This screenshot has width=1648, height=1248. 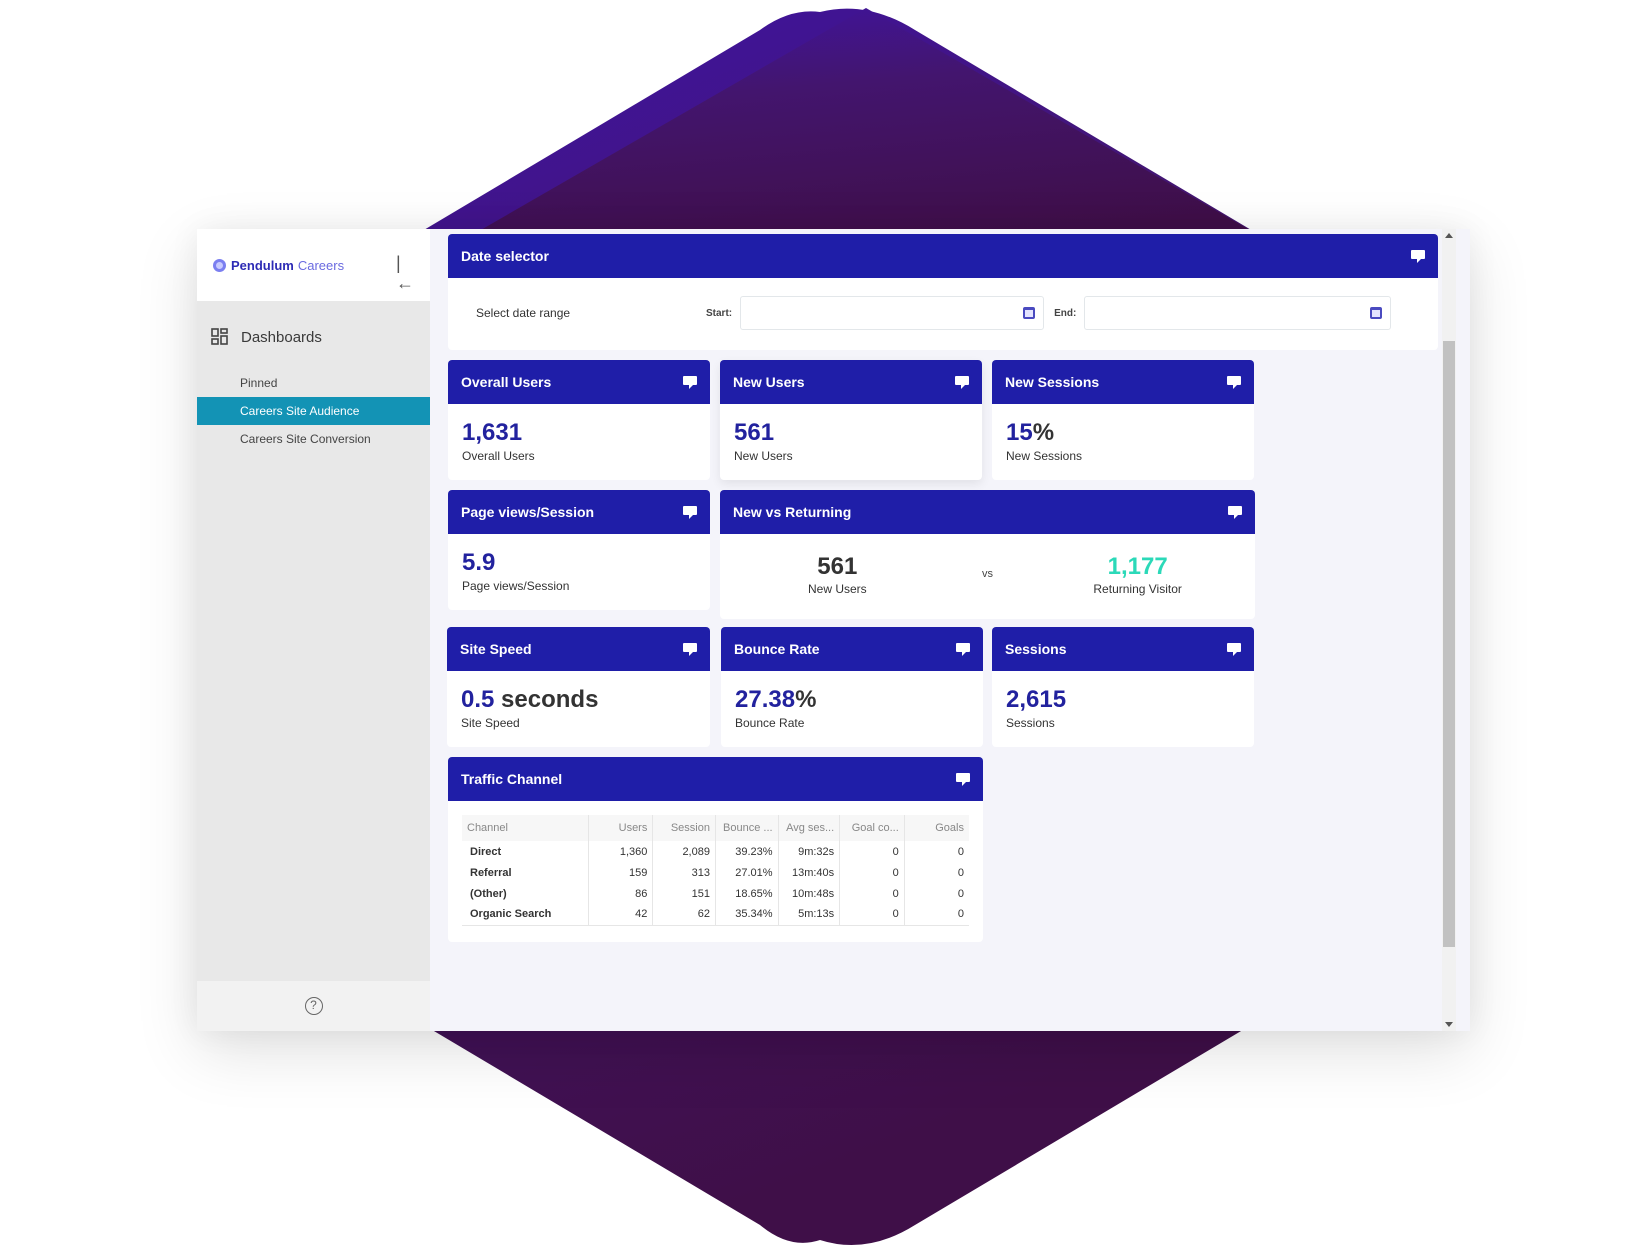 I want to click on card-title: Sessions, so click(x=1036, y=649).